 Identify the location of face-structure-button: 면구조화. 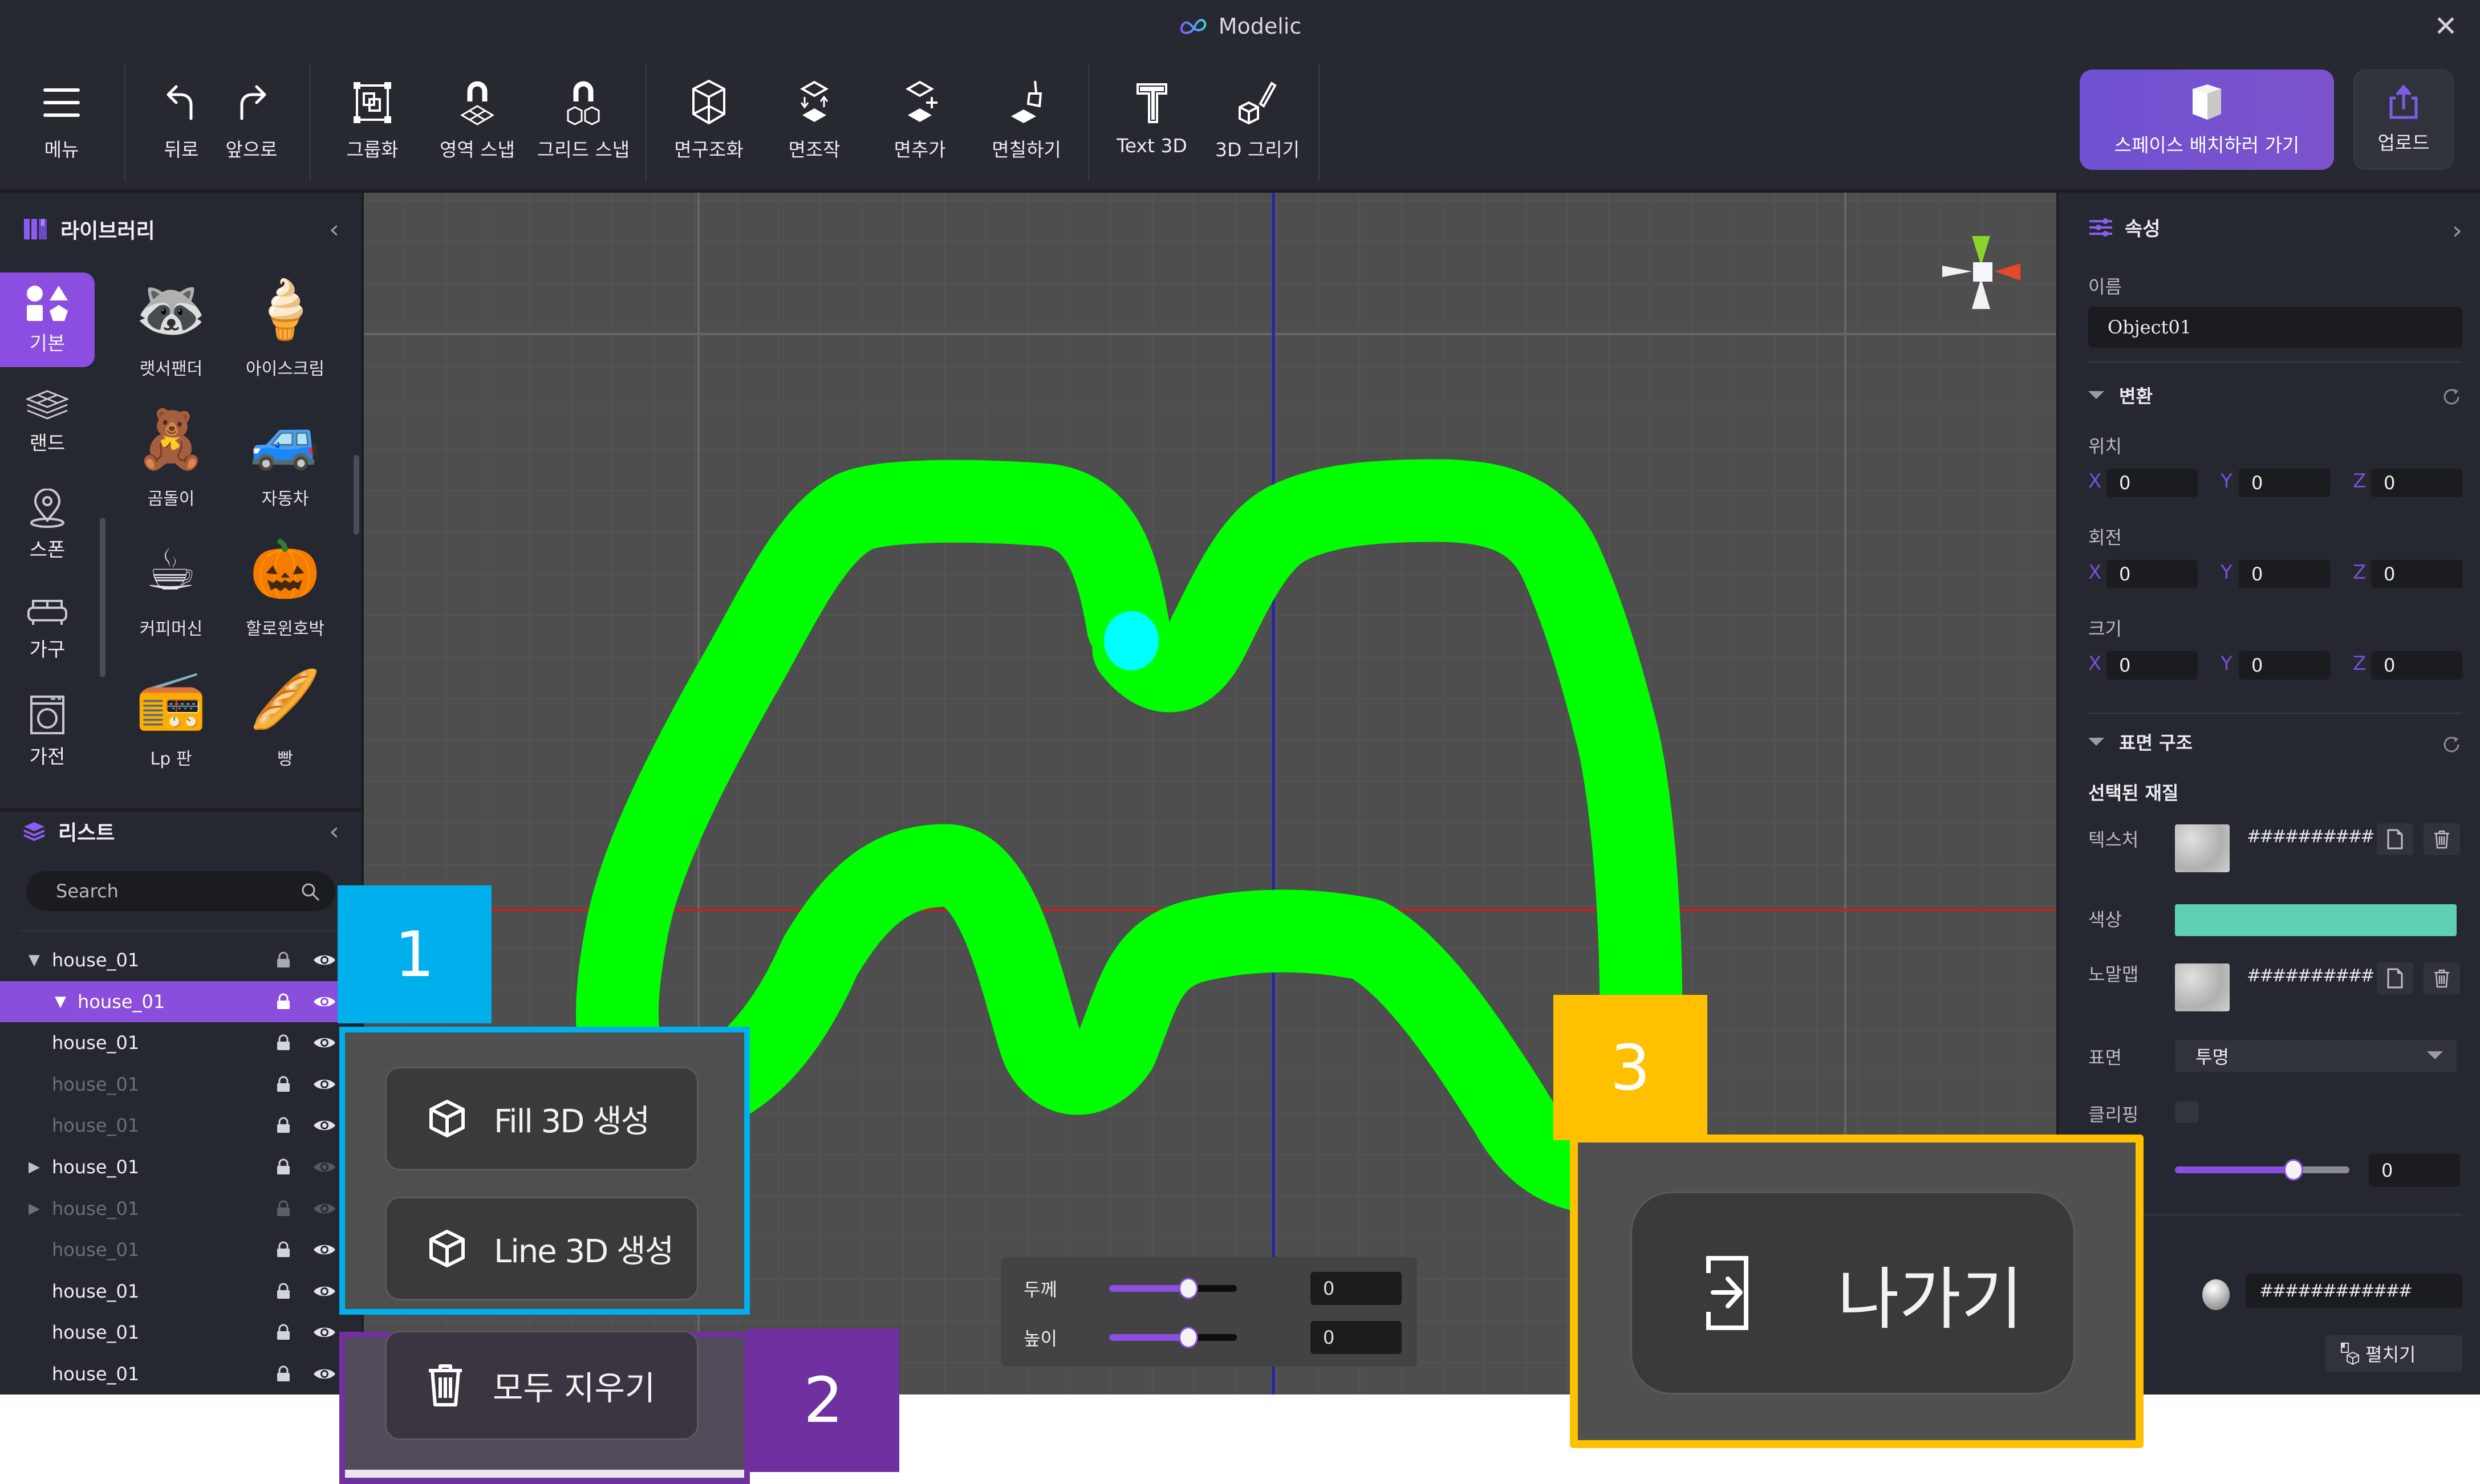
(708, 119).